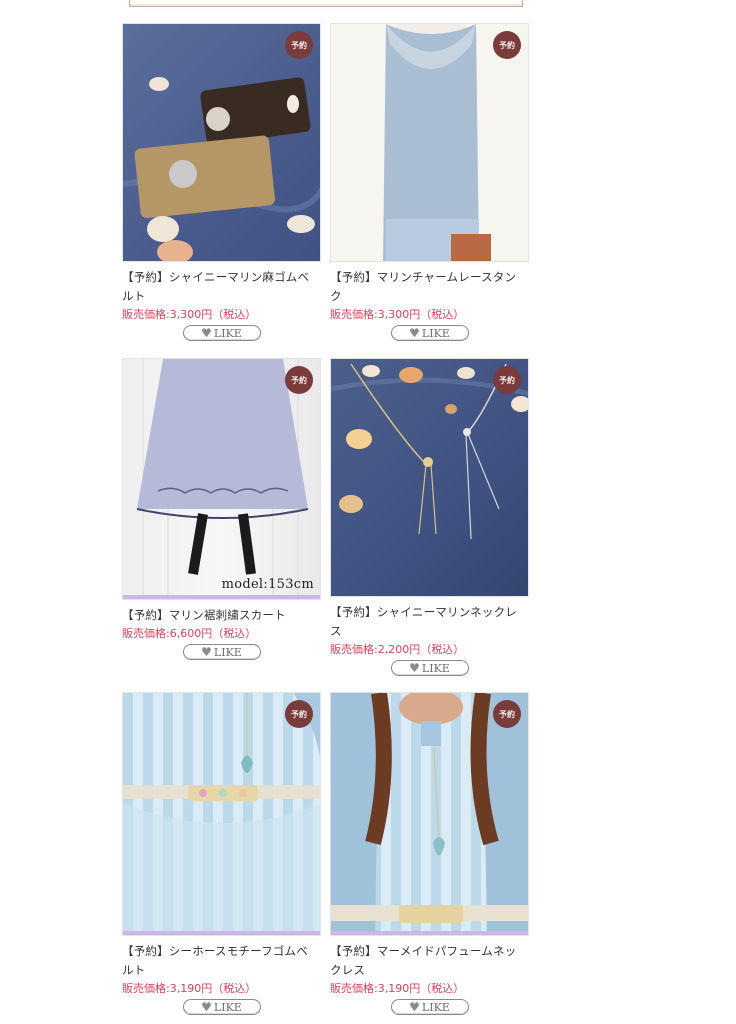 This screenshot has height=1024, width=736. I want to click on product-name: 【予約】マリン裾刺繍スカート, so click(221, 615).